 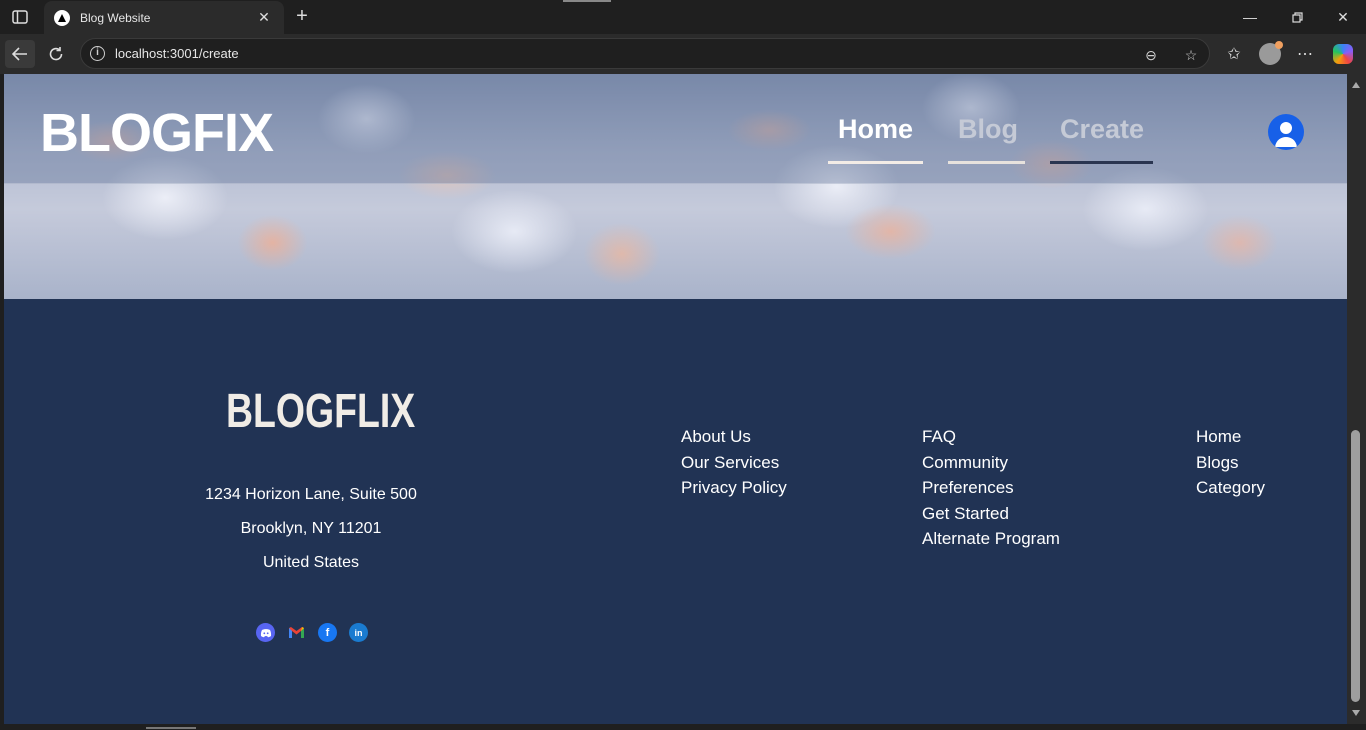 I want to click on more-options-icon: ⋯, so click(x=1305, y=54).